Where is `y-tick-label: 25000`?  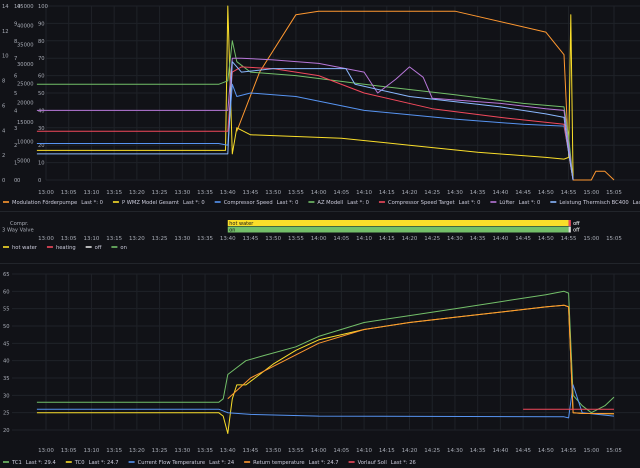 y-tick-label: 25000 is located at coordinates (25, 84).